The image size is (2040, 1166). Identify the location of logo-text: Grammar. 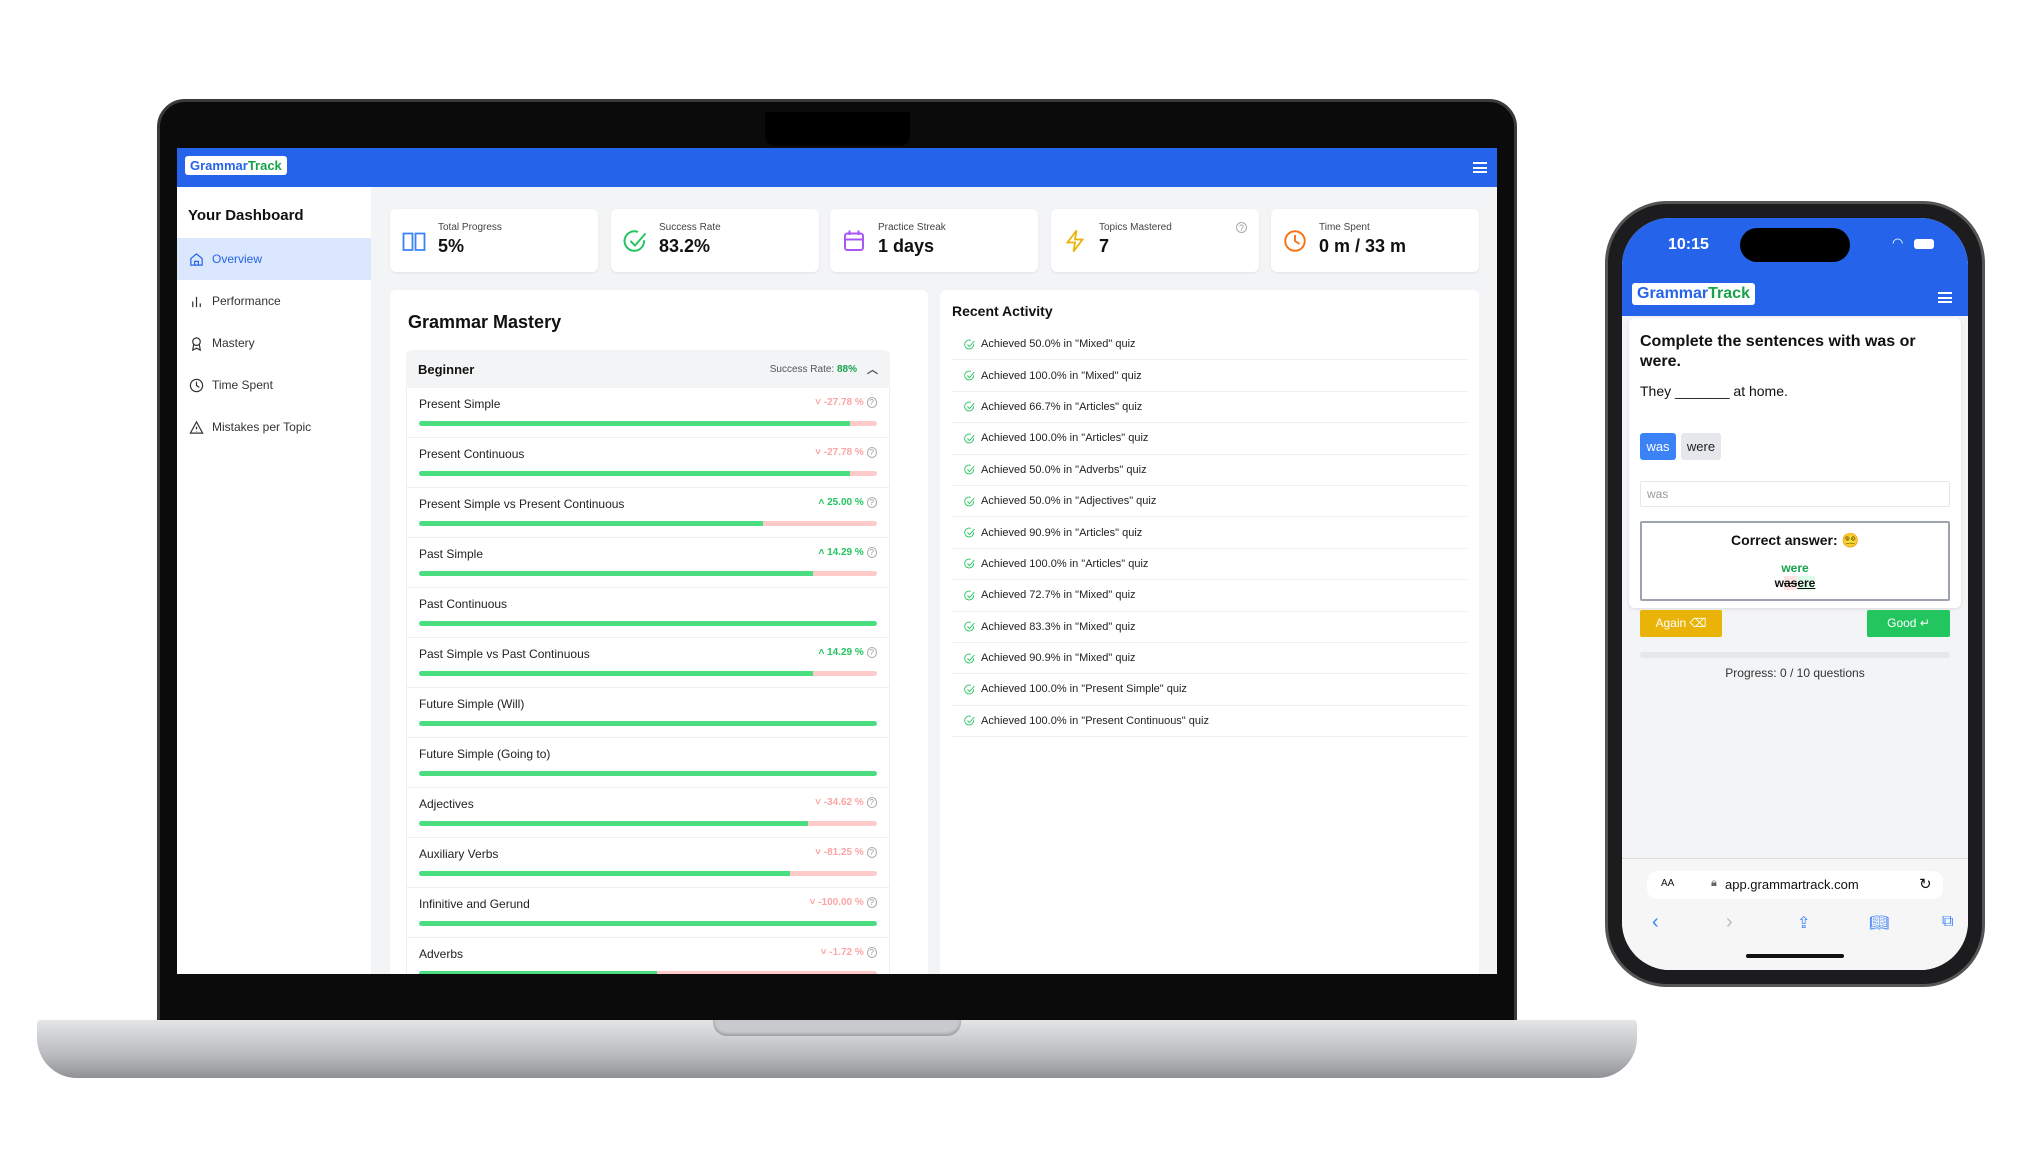
(1673, 293).